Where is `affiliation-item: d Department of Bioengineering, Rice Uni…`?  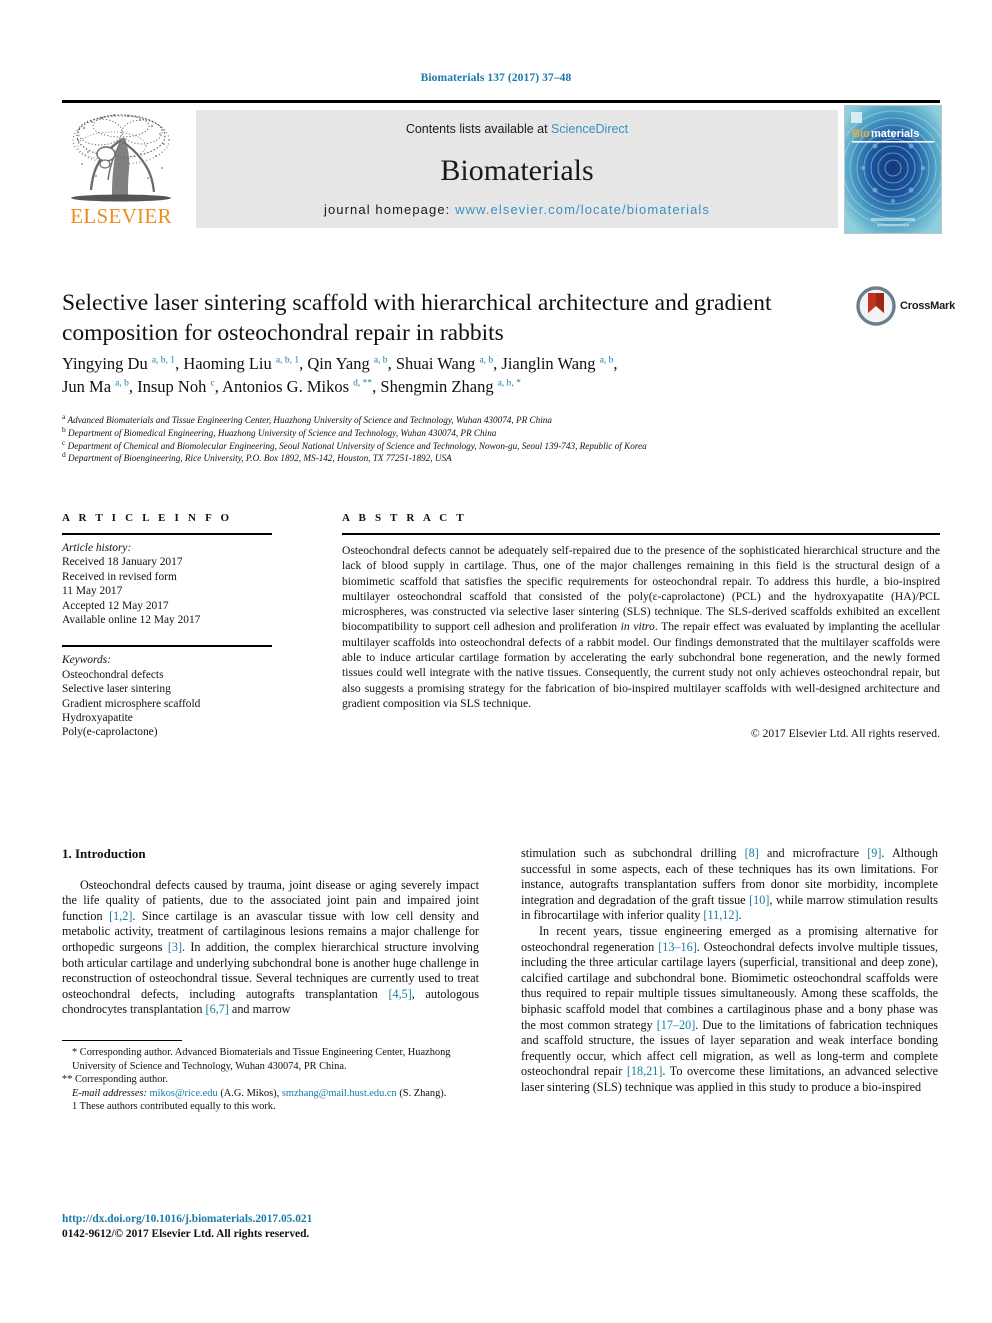
affiliation-item: d Department of Bioengineering, Rice Uni… is located at coordinates (492, 457).